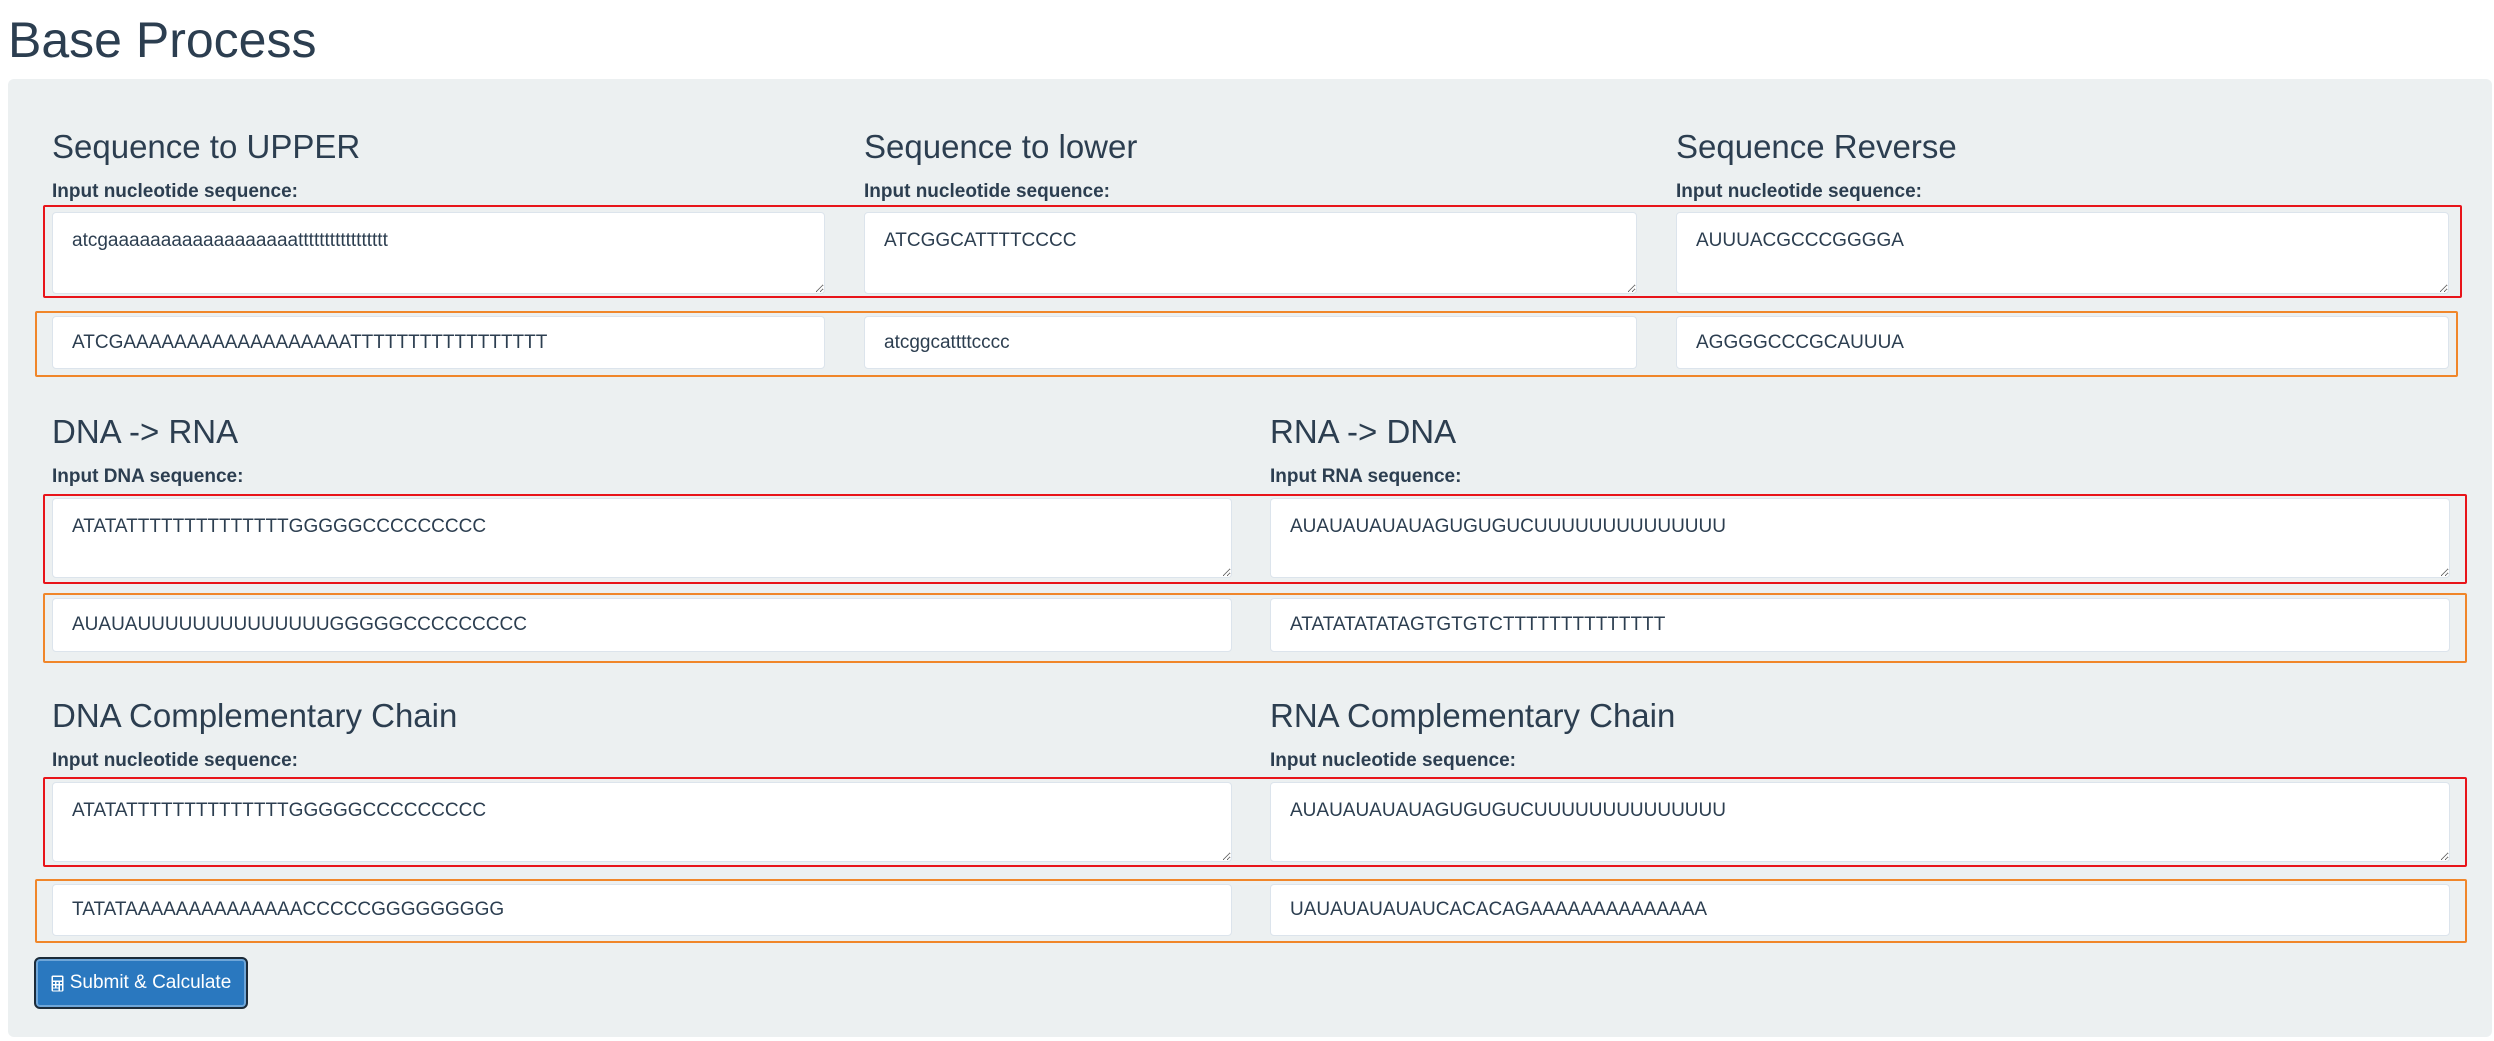 This screenshot has height=1041, width=2494. I want to click on calculator-icon, so click(57, 983).